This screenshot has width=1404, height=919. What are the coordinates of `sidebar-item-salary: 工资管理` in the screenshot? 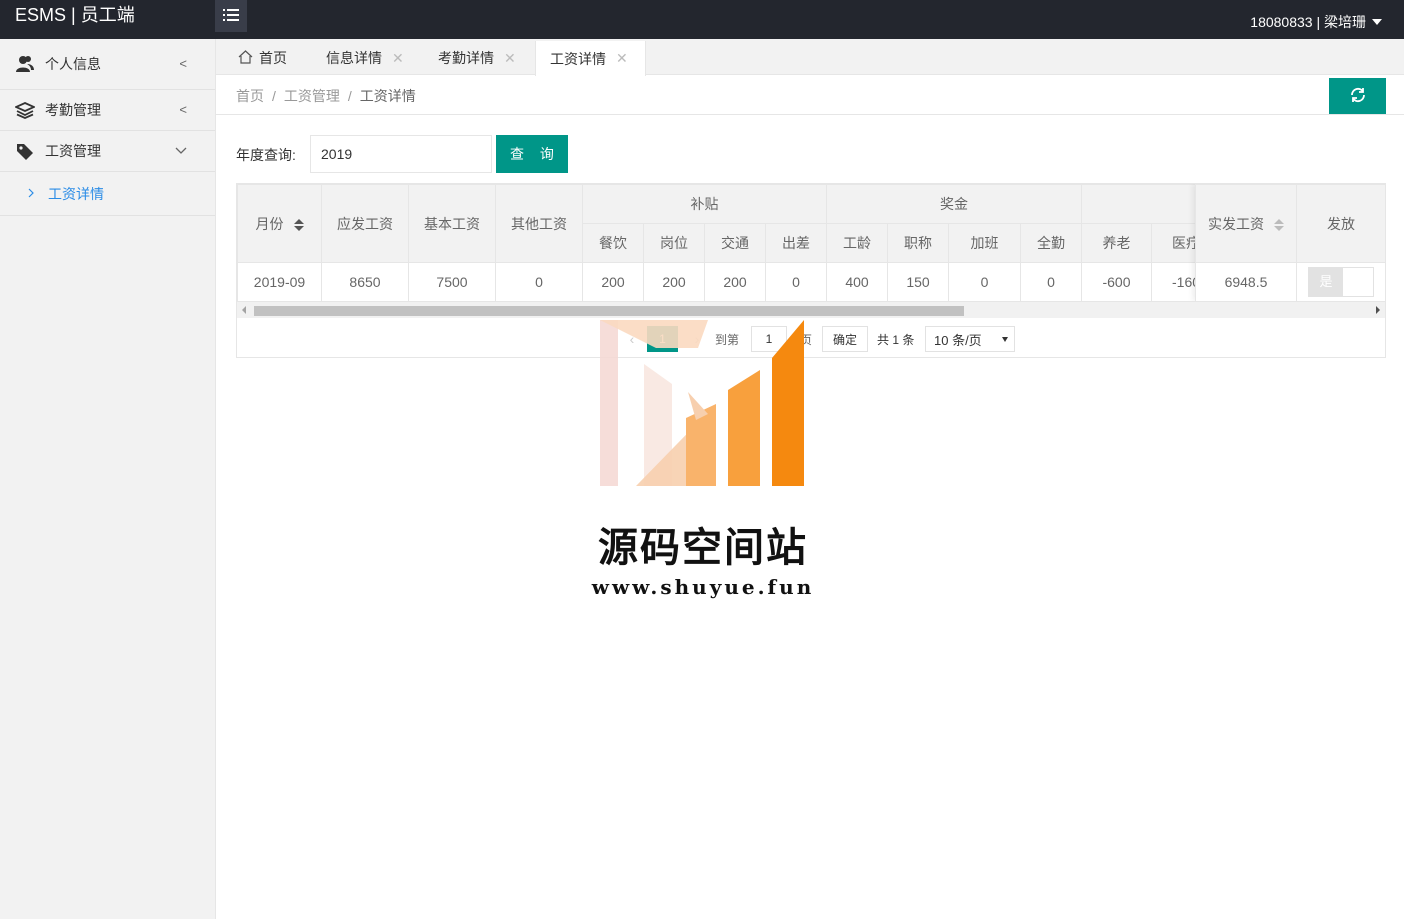 It's located at (107, 151).